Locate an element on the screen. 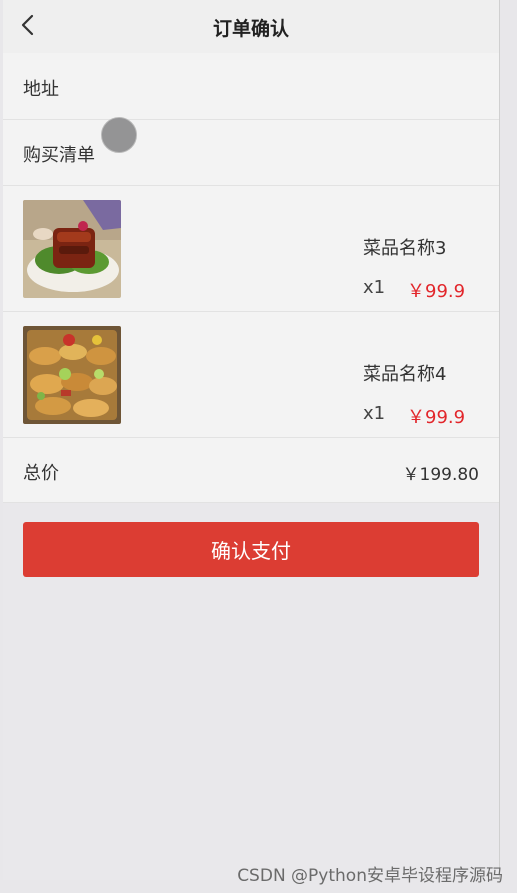 The width and height of the screenshot is (517, 893). header-bar: 订单确认 is located at coordinates (251, 26).